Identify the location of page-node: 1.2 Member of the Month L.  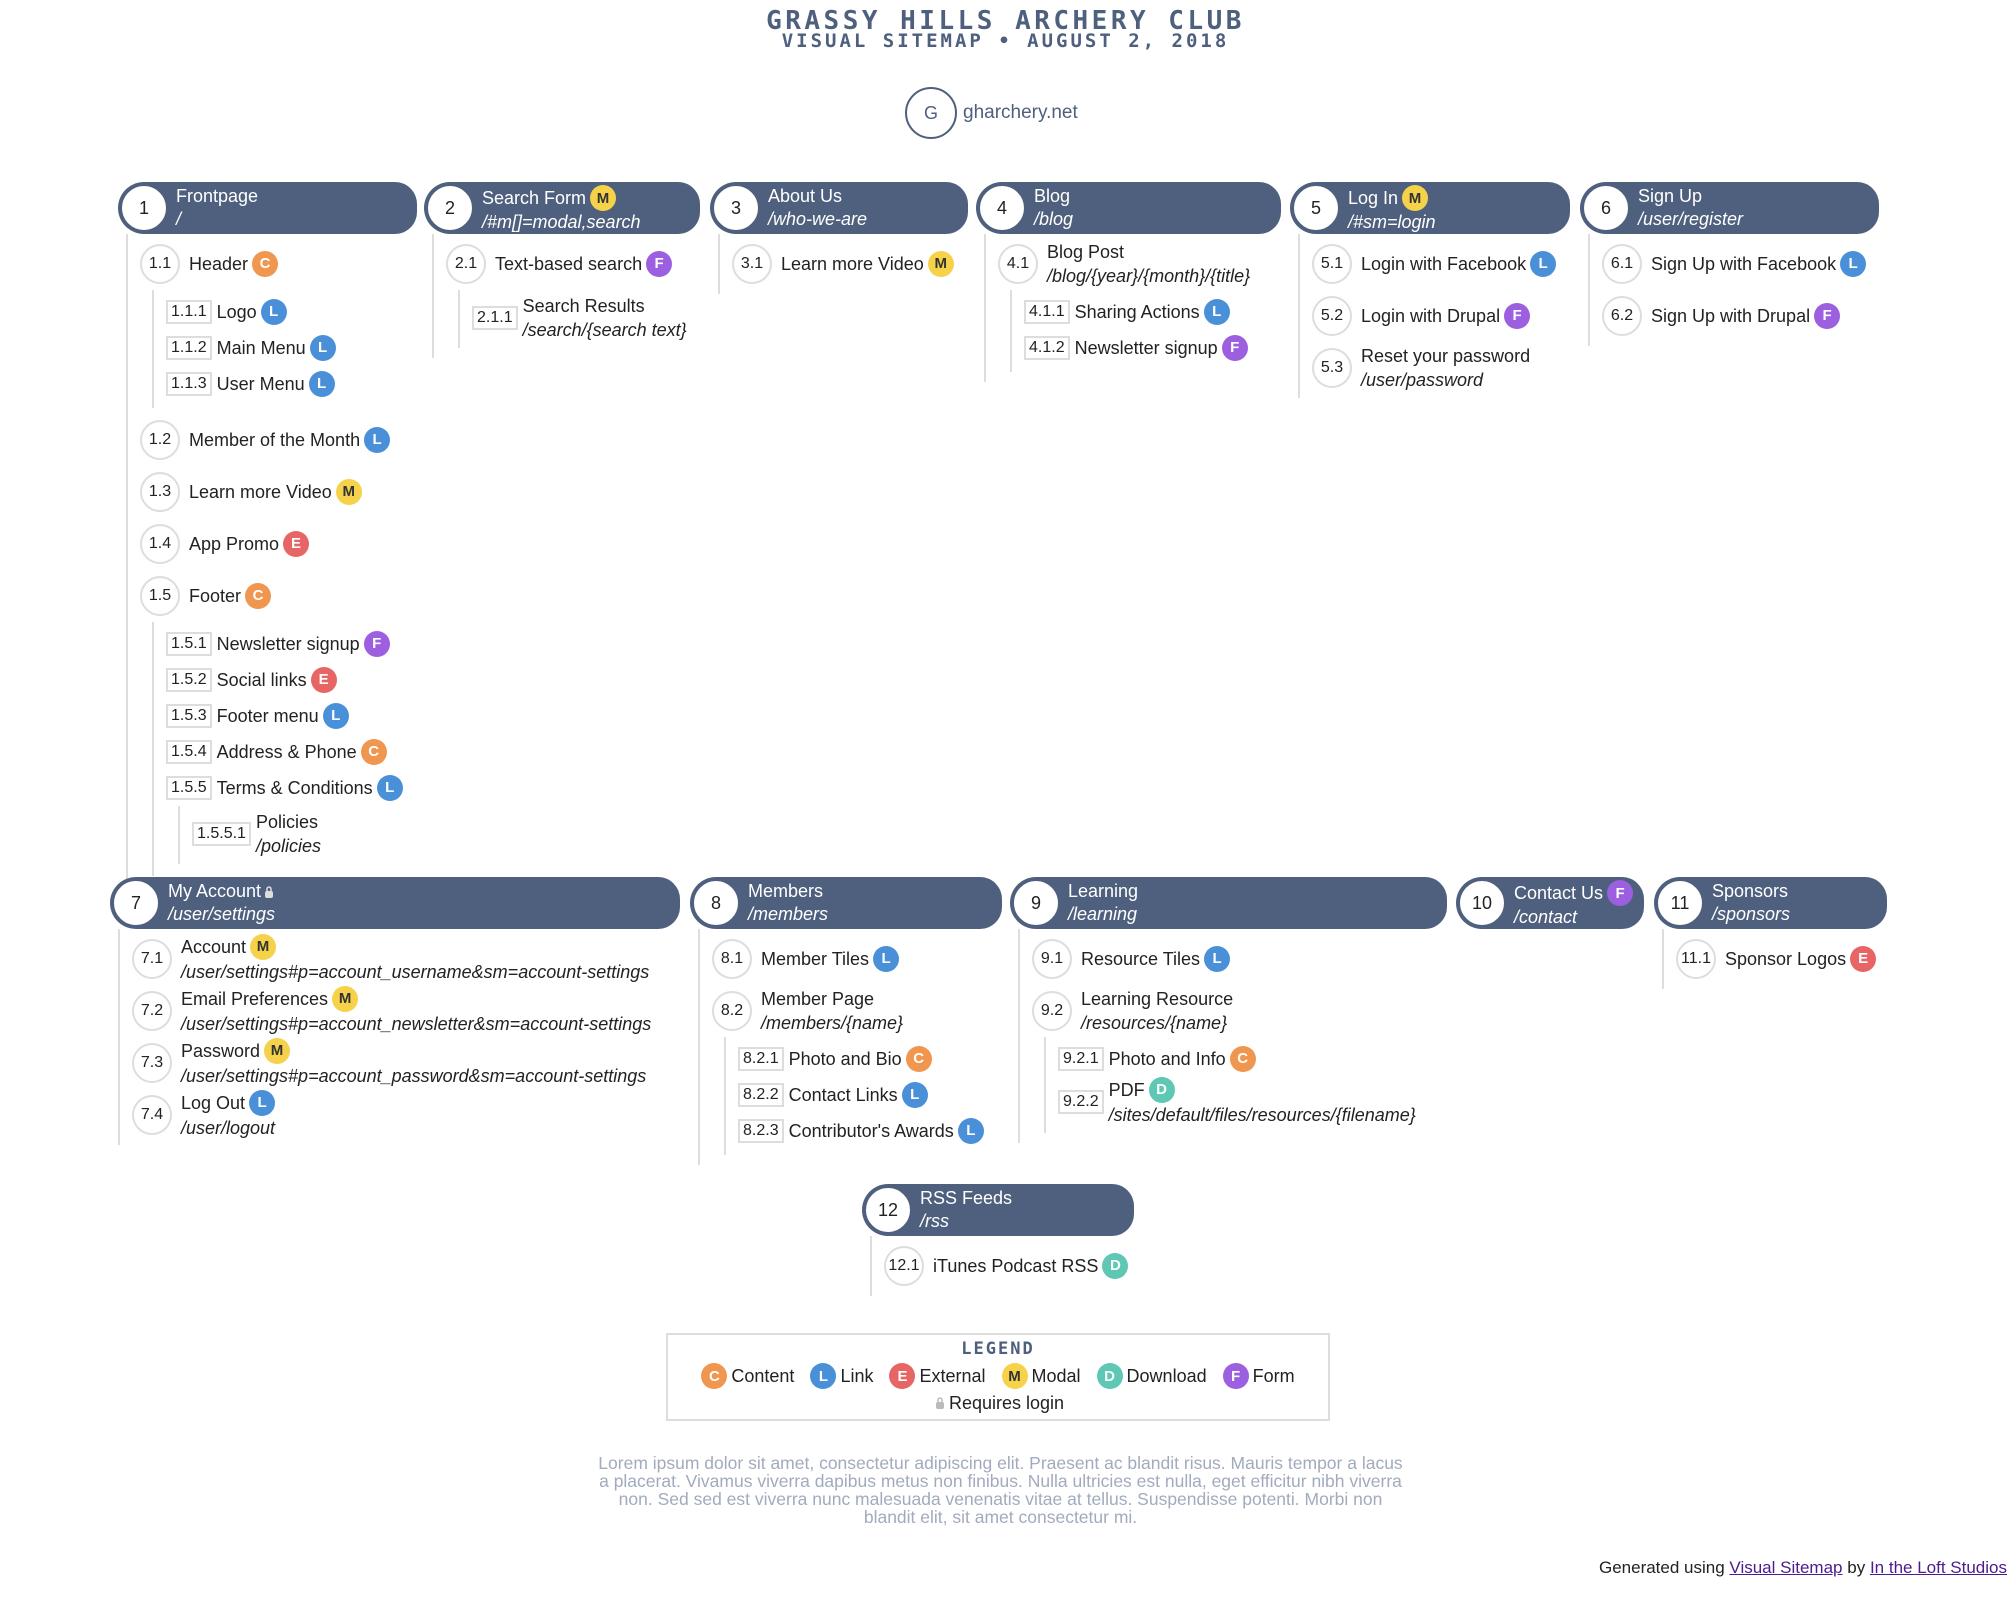
(278, 440).